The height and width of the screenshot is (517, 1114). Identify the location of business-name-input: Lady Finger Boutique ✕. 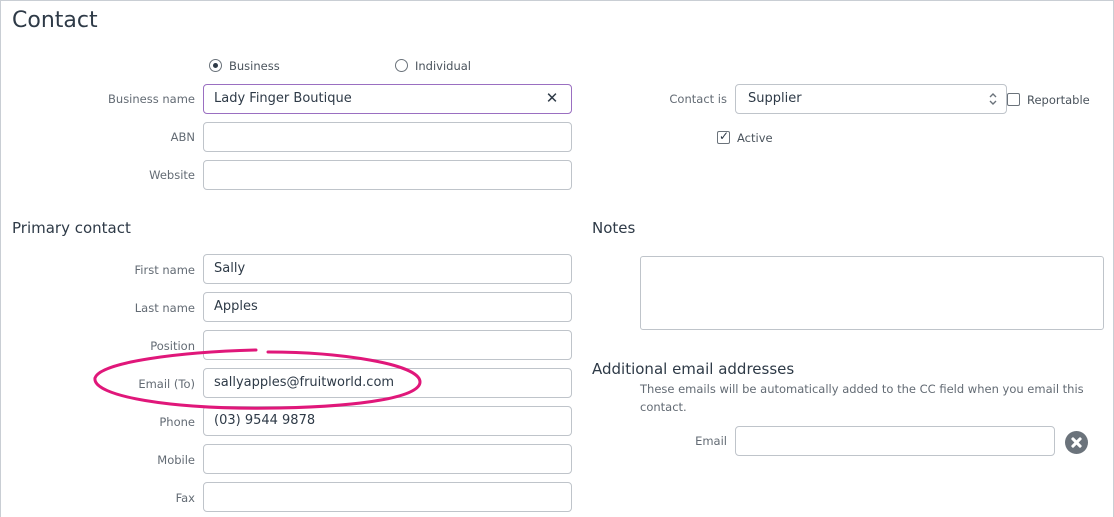
(387, 99).